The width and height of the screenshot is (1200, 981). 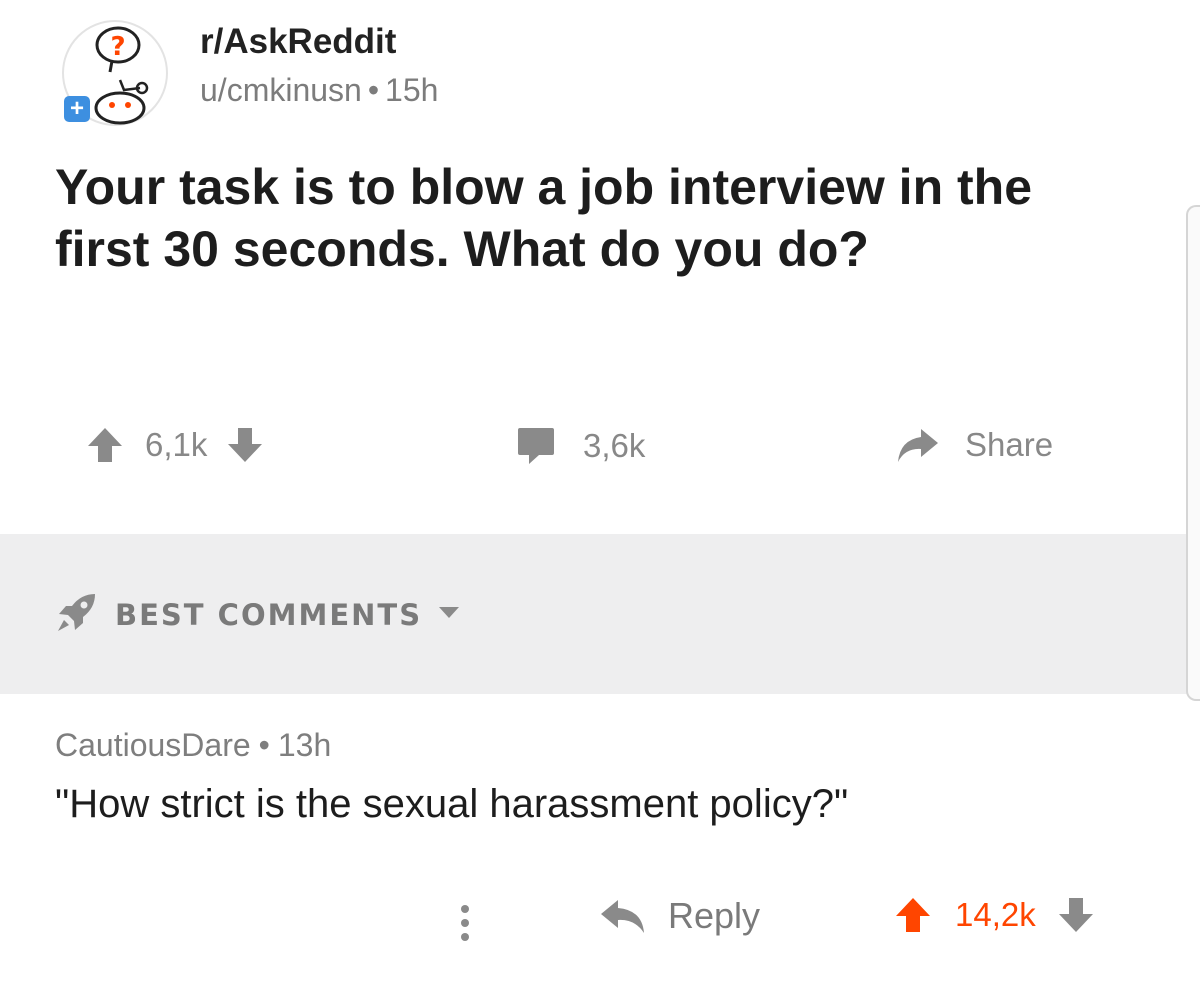 I want to click on post-vote-group: 6,1k, so click(x=175, y=445).